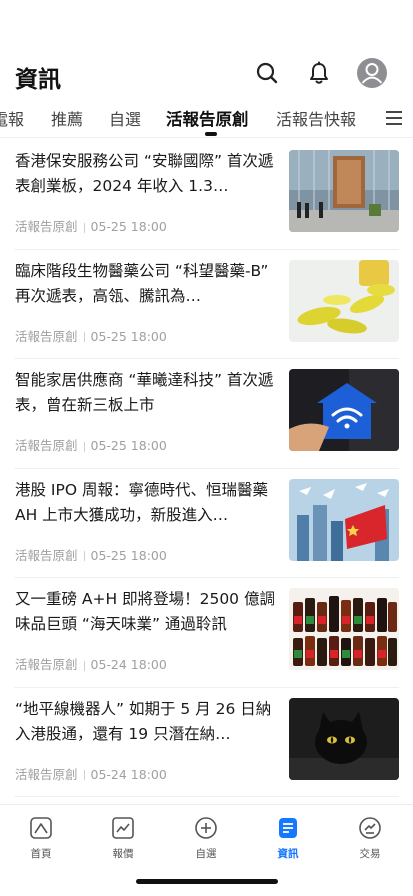 The height and width of the screenshot is (896, 413). I want to click on tab-watchlist: 自選, so click(125, 118).